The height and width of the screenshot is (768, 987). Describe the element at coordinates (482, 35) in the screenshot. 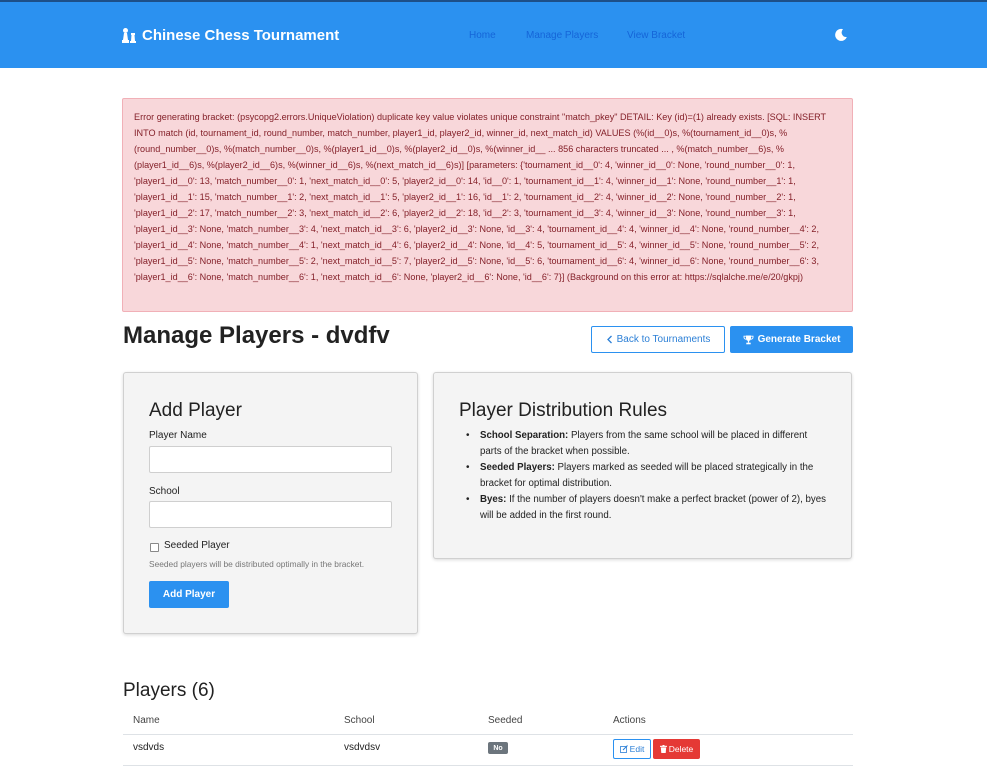

I see `nav-link-home: Home` at that location.